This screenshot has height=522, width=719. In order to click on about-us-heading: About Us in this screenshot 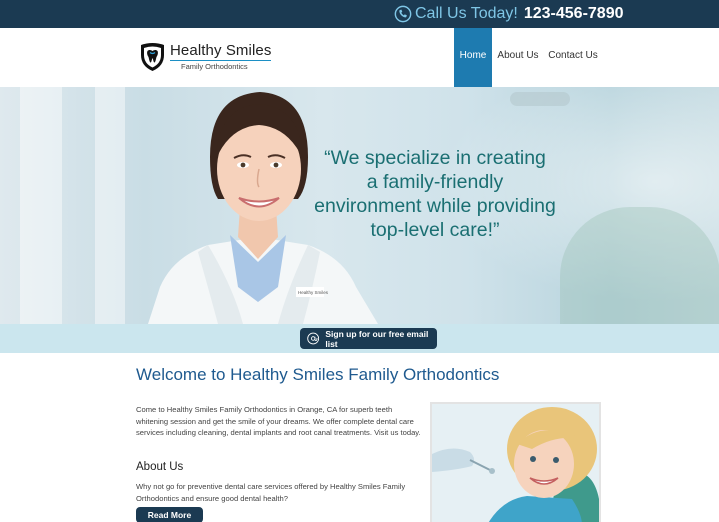, I will do `click(160, 467)`.